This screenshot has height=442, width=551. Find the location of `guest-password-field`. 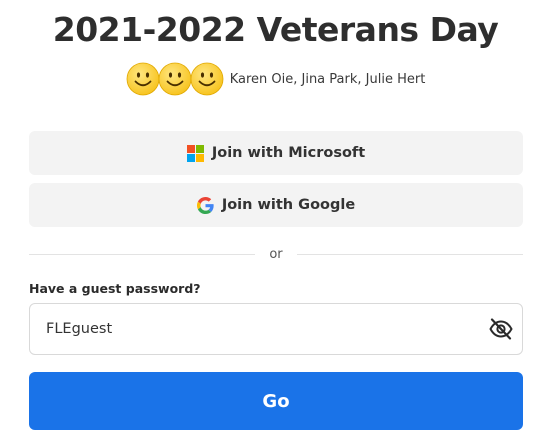

guest-password-field is located at coordinates (276, 329).